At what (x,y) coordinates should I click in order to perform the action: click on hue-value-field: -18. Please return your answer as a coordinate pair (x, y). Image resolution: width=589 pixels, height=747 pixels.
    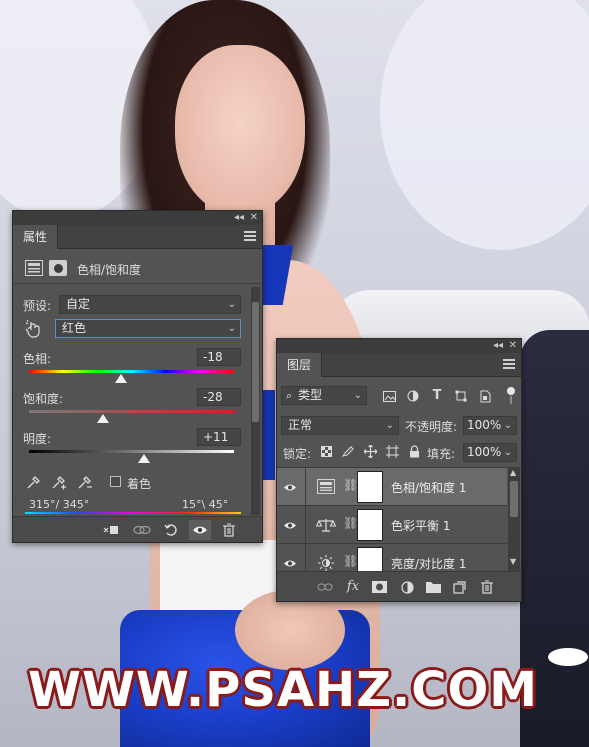
    Looking at the image, I should click on (219, 357).